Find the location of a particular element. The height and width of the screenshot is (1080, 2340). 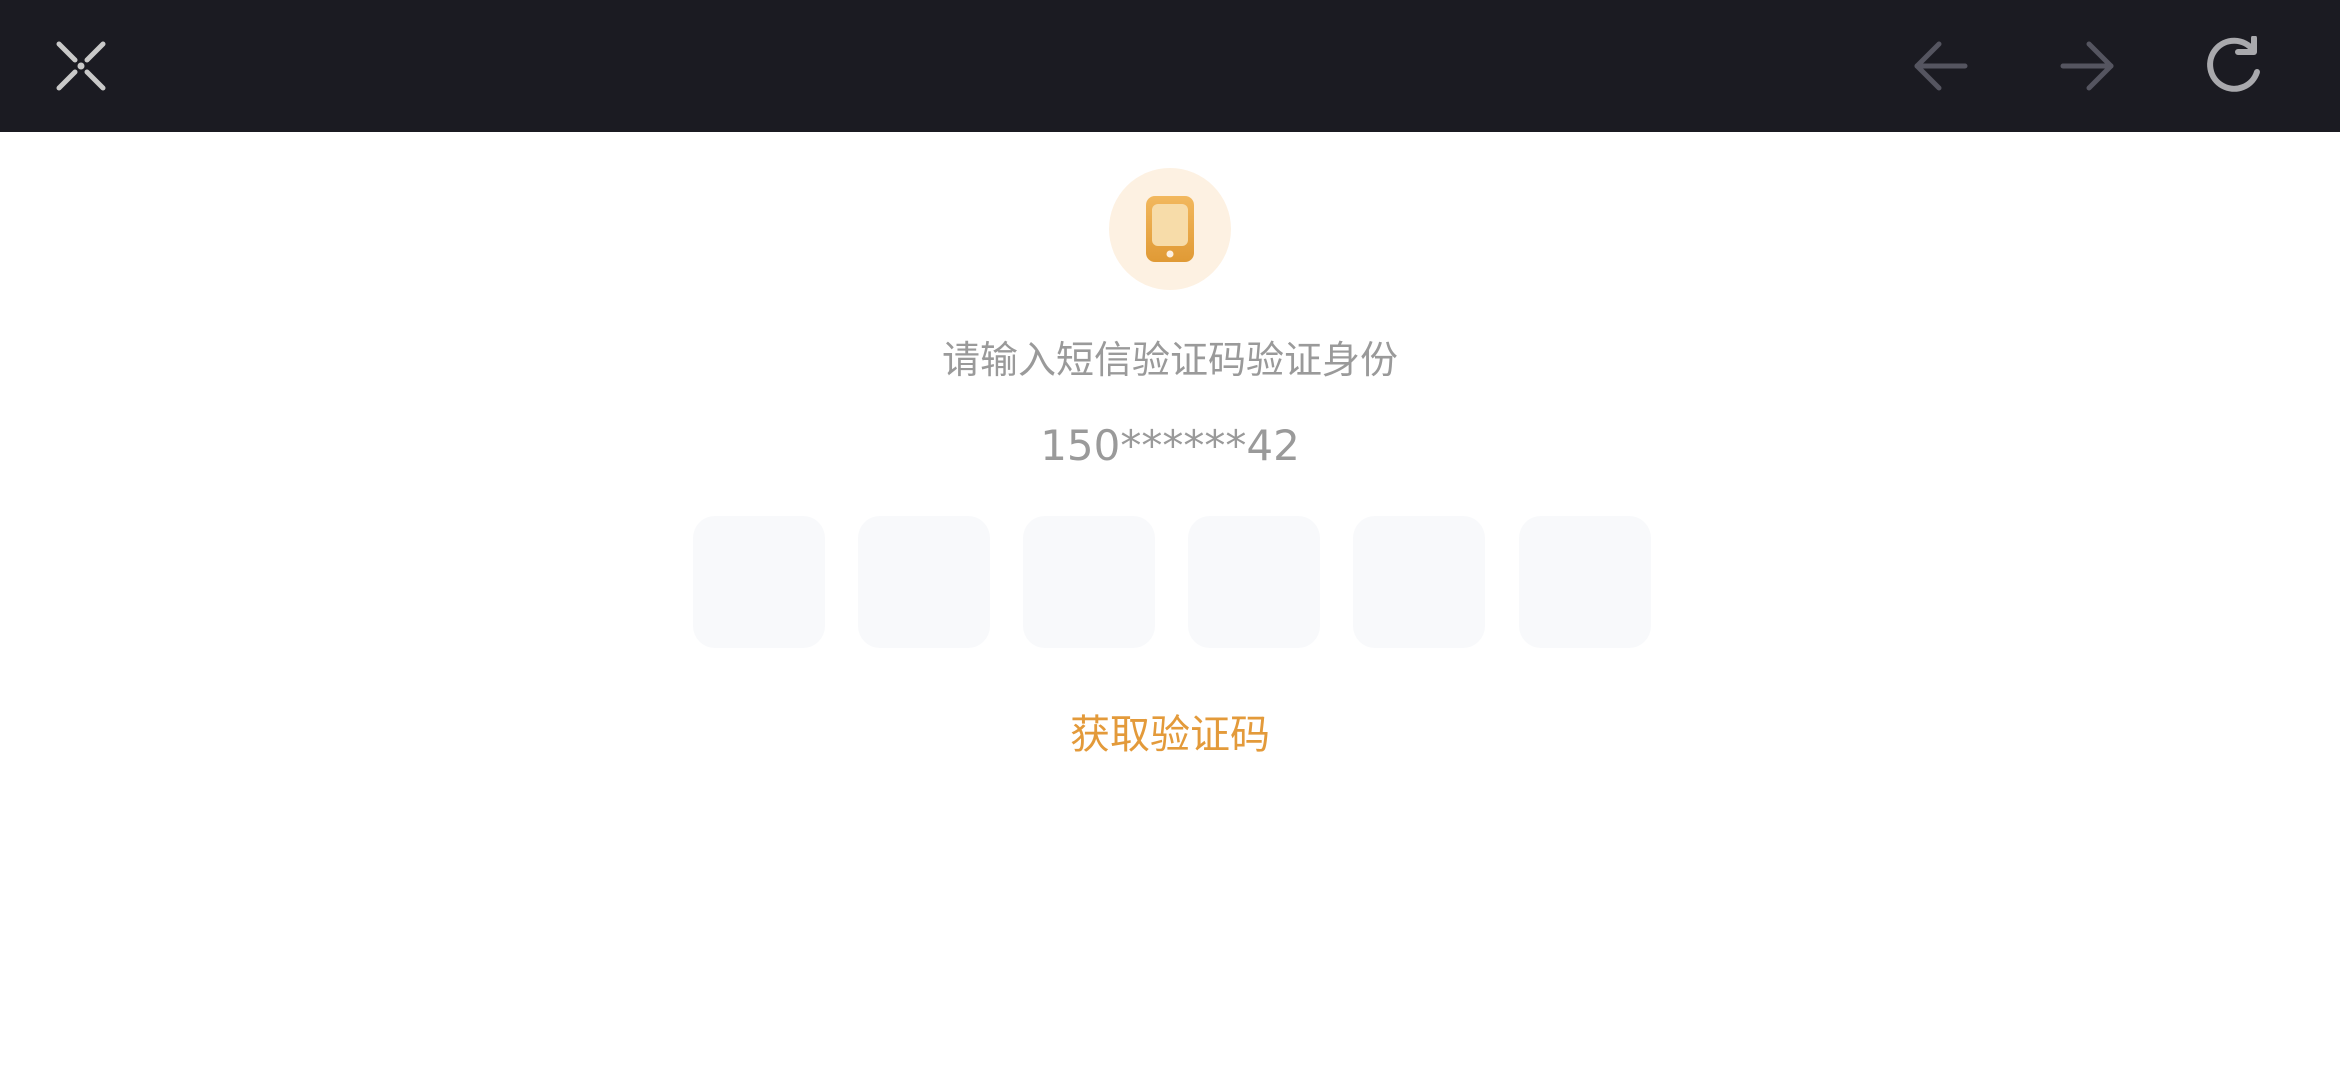

get-code-button: 获取验证码 is located at coordinates (1170, 735).